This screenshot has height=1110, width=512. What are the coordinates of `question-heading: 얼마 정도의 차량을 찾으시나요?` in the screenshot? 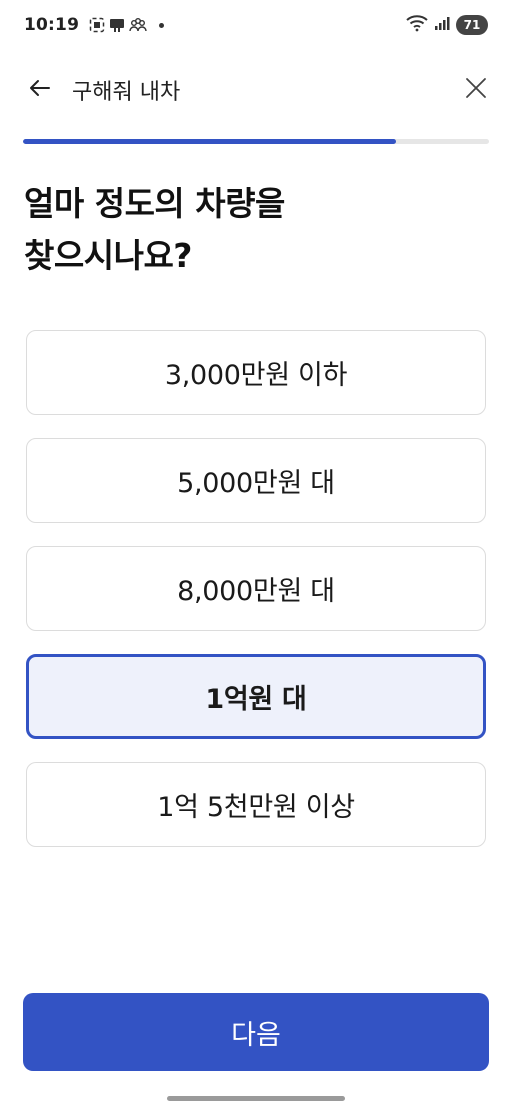 It's located at (256, 230).